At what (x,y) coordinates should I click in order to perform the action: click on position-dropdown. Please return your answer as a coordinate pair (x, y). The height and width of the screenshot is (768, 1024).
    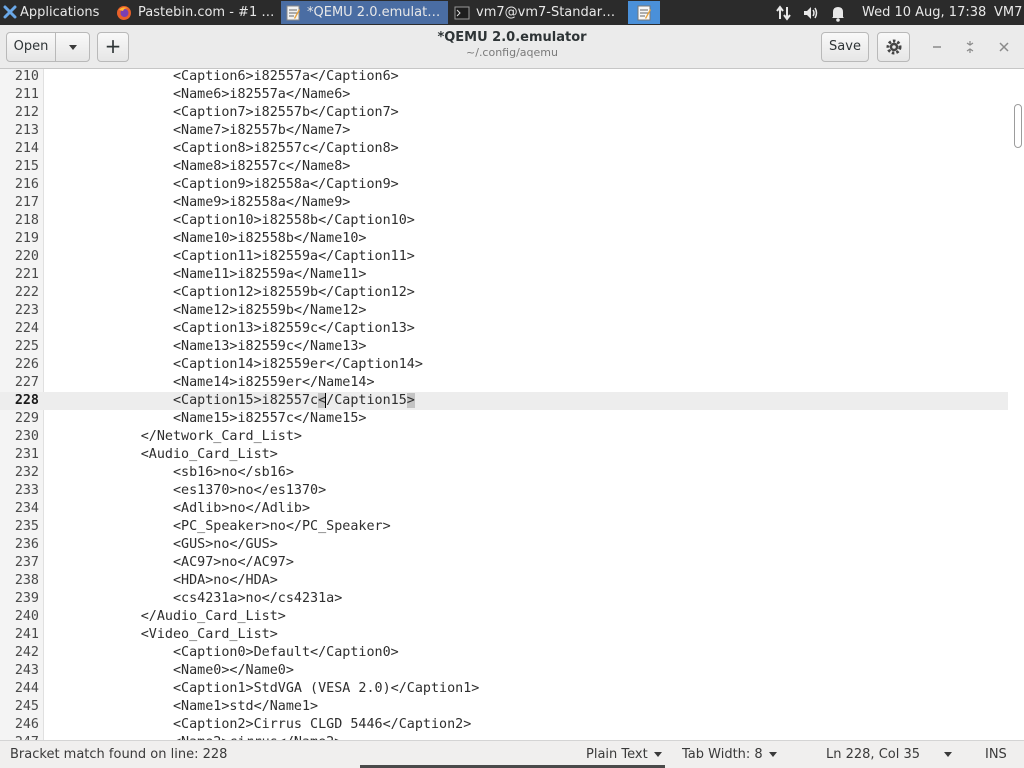
    Looking at the image, I should click on (948, 754).